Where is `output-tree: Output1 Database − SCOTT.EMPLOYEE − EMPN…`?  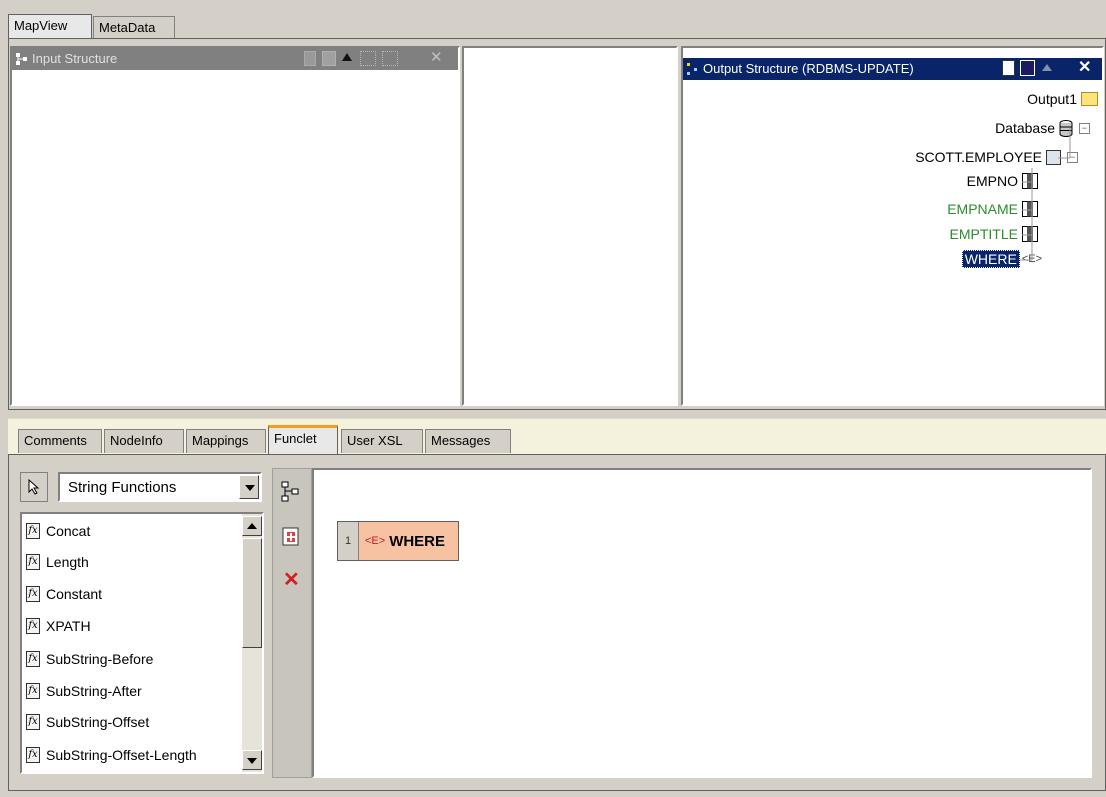 output-tree: Output1 Database − SCOTT.EMPLOYEE − EMPN… is located at coordinates (892, 183).